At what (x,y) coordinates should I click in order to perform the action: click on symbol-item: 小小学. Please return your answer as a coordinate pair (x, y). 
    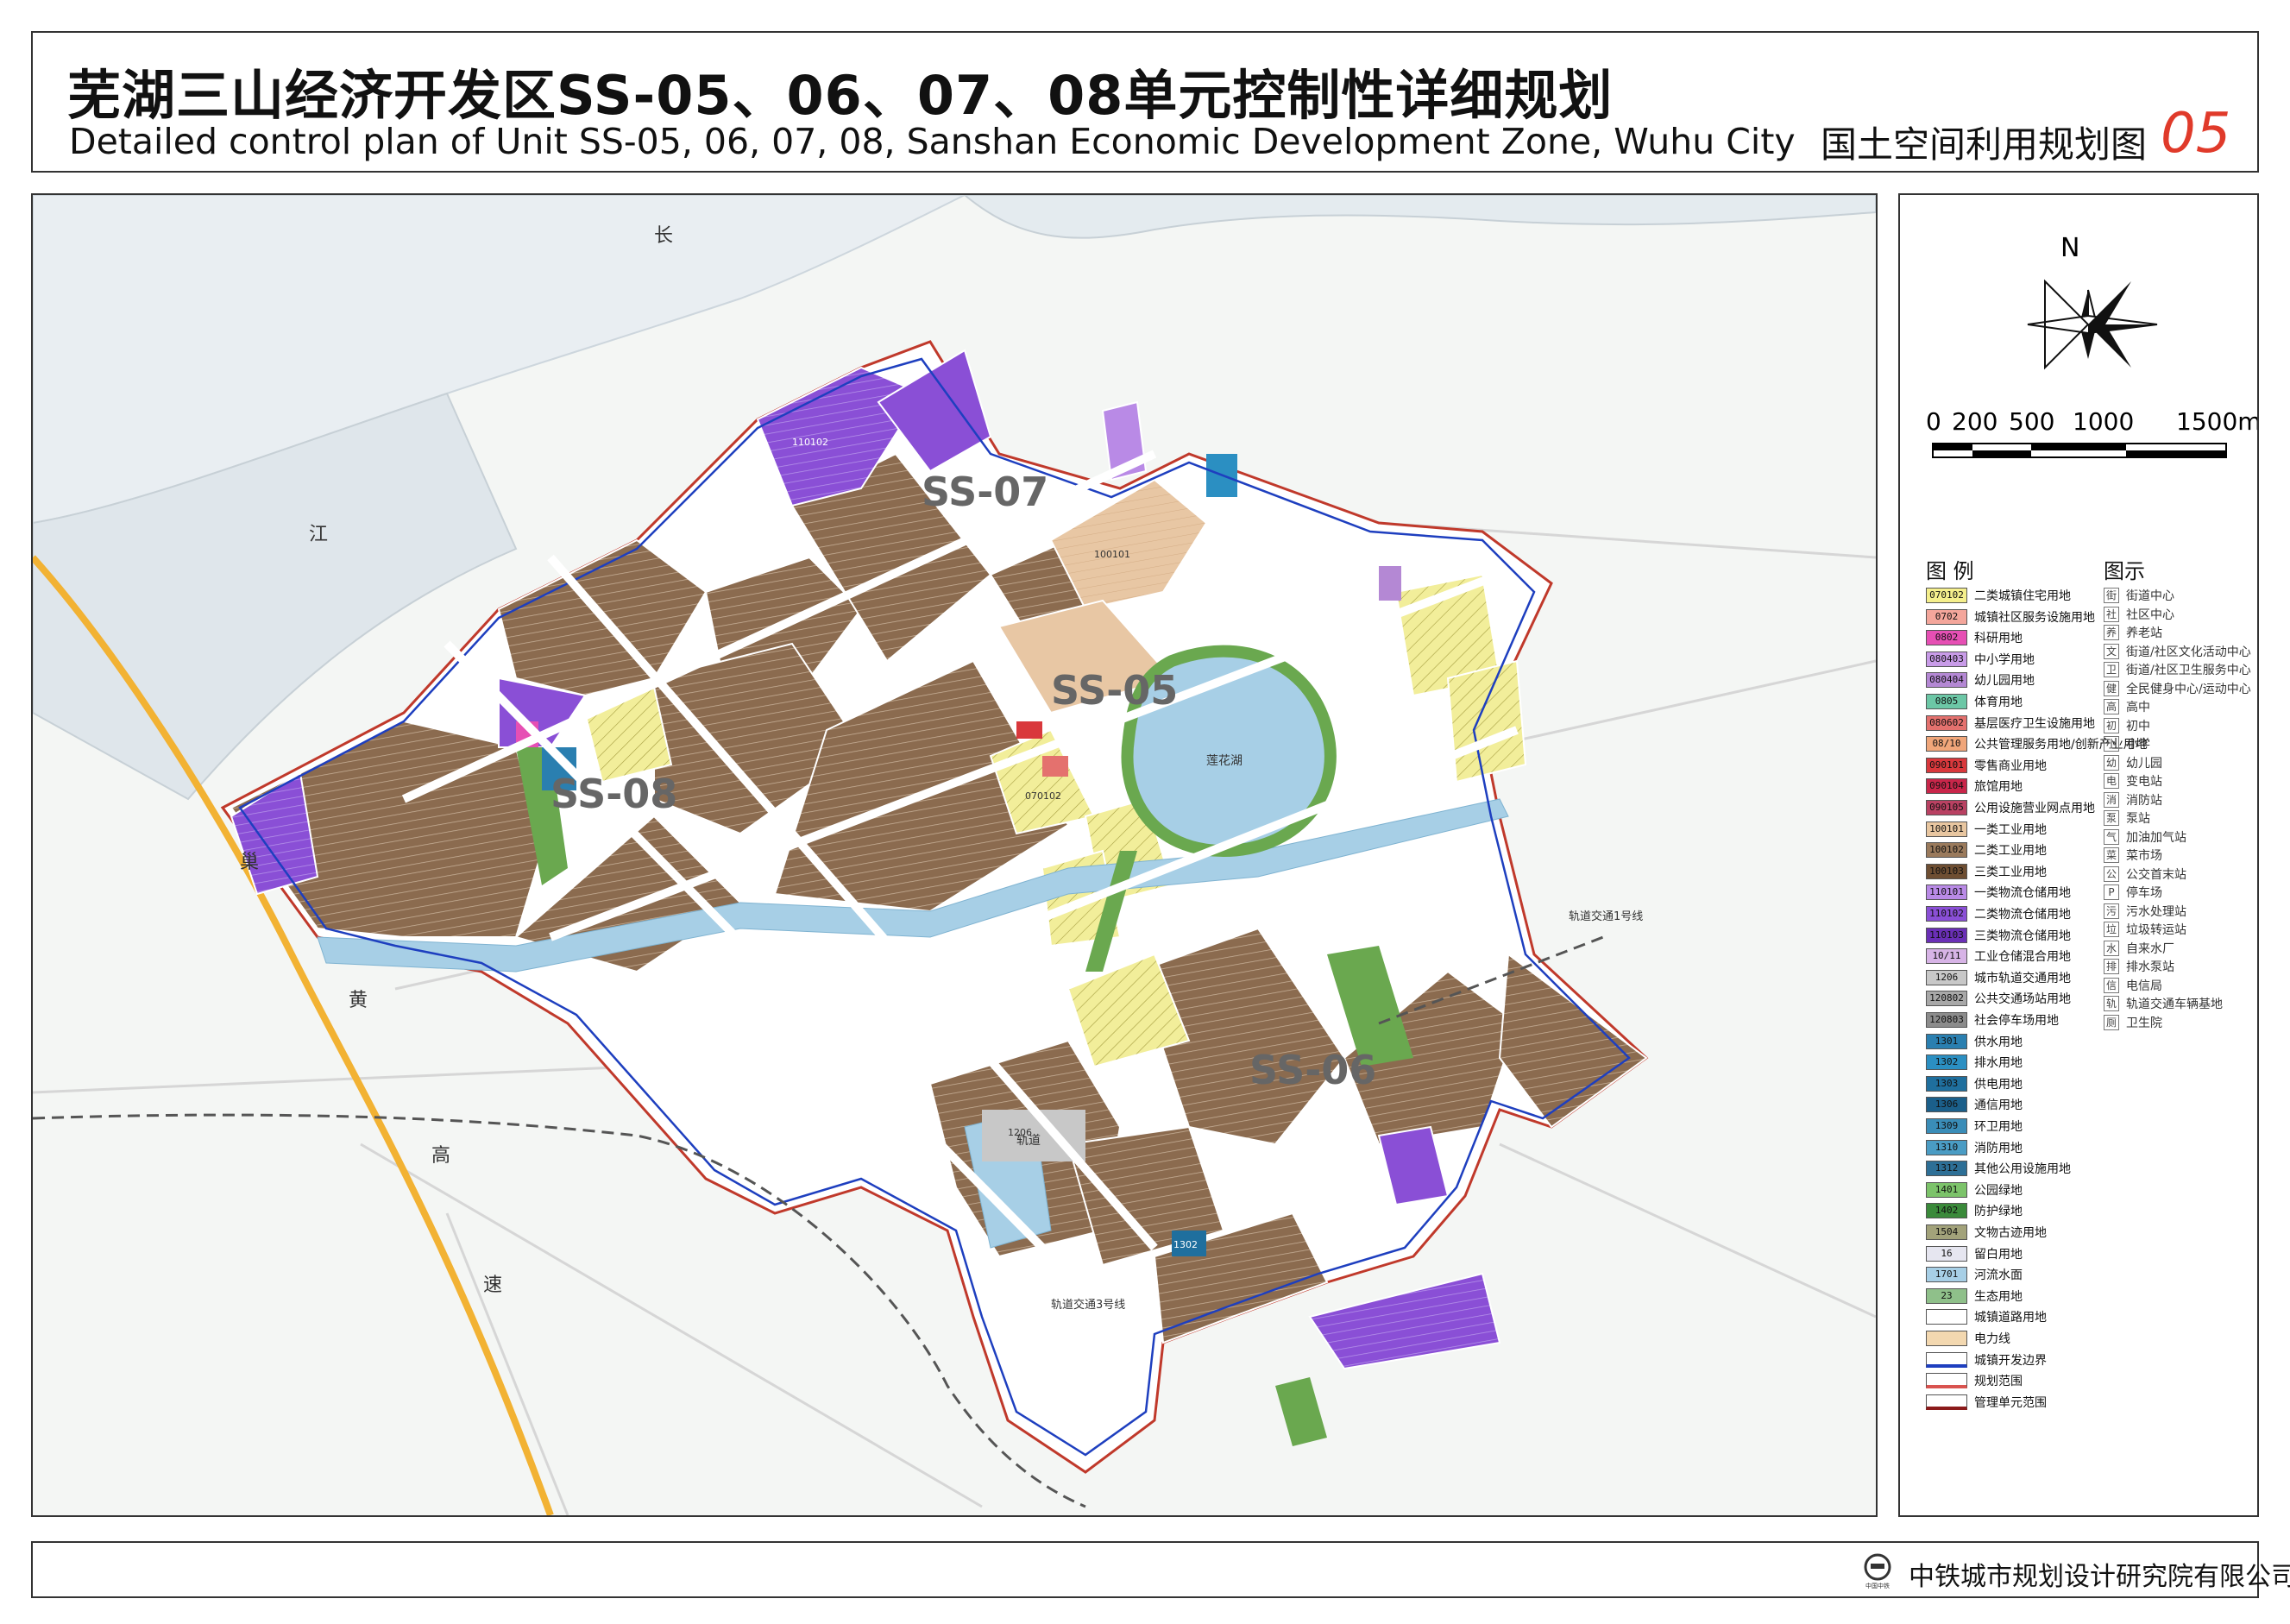
    Looking at the image, I should click on (2127, 744).